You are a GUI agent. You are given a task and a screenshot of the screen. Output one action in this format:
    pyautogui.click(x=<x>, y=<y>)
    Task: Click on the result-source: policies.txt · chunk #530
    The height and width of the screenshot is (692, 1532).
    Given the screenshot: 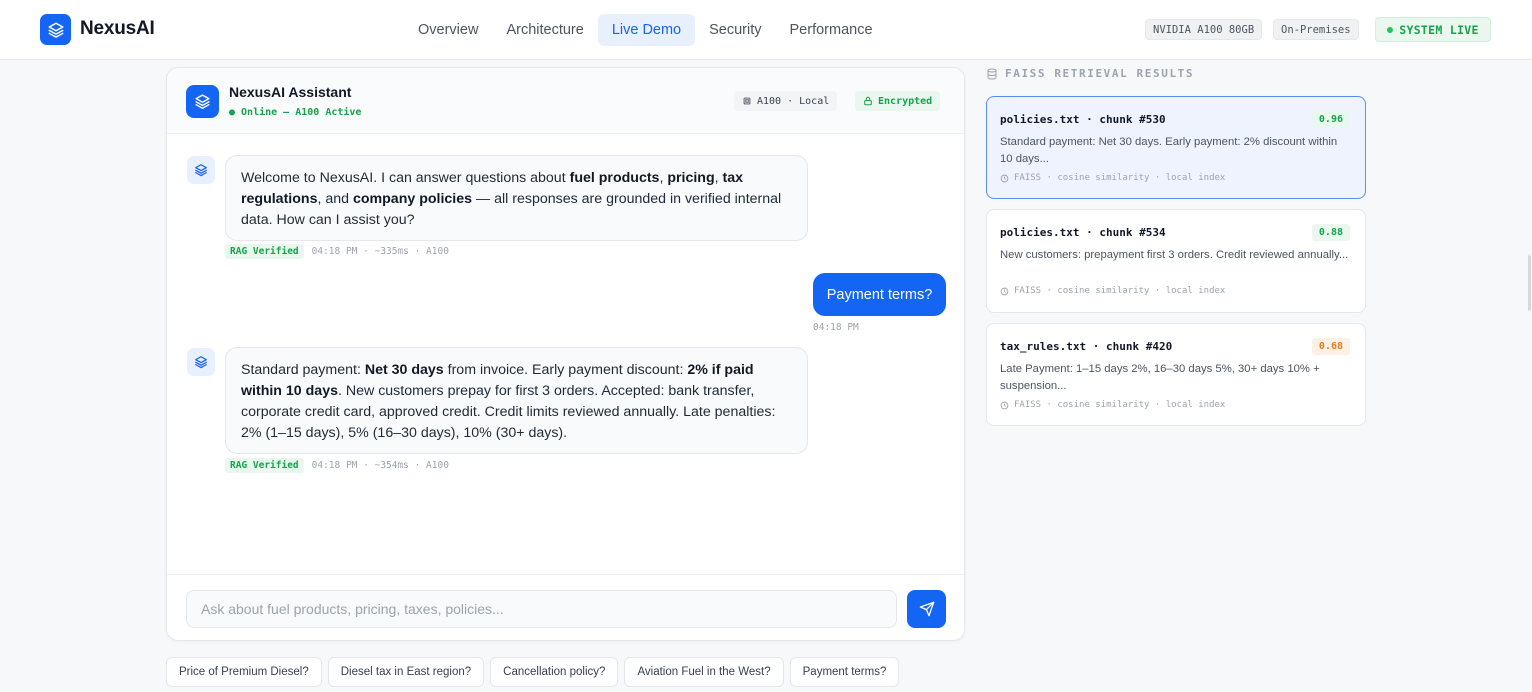 What is the action you would take?
    pyautogui.click(x=1083, y=119)
    